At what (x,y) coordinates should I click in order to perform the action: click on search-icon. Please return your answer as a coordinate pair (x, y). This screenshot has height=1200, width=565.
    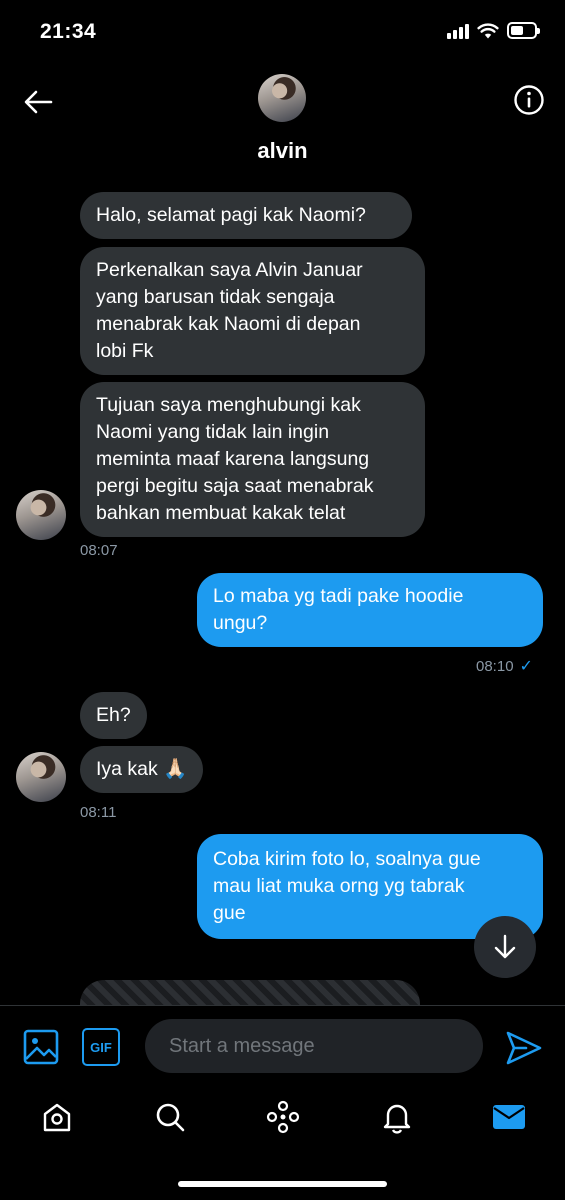
    Looking at the image, I should click on (170, 1117).